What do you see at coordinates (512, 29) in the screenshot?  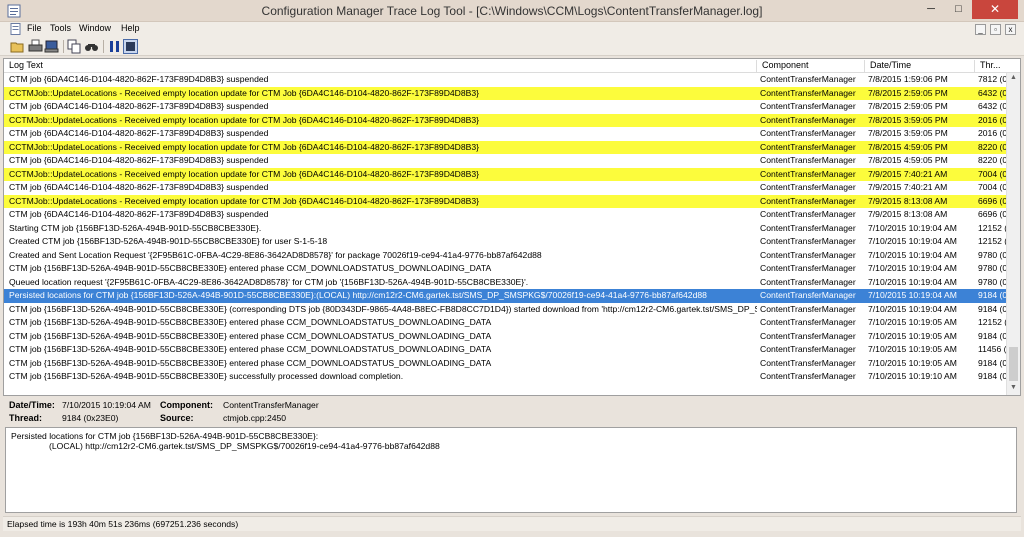 I see `menu-bar: File Tools Window Help _ ▫ x` at bounding box center [512, 29].